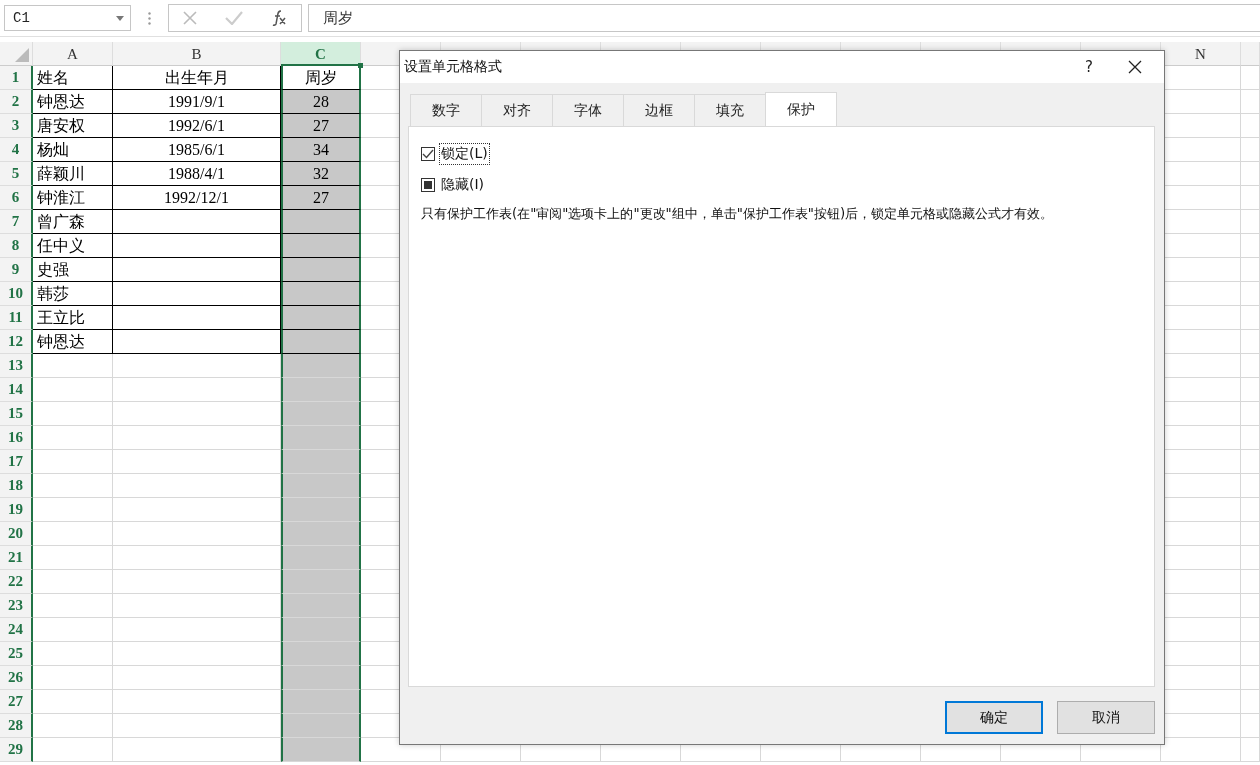 The width and height of the screenshot is (1260, 765). I want to click on note-text: 只有保护工作表(在"审阅"选项卡上的"更改"组中，单击"保护工作表"按钮)后，锁定单元格或隐藏公式才有效。, so click(738, 214).